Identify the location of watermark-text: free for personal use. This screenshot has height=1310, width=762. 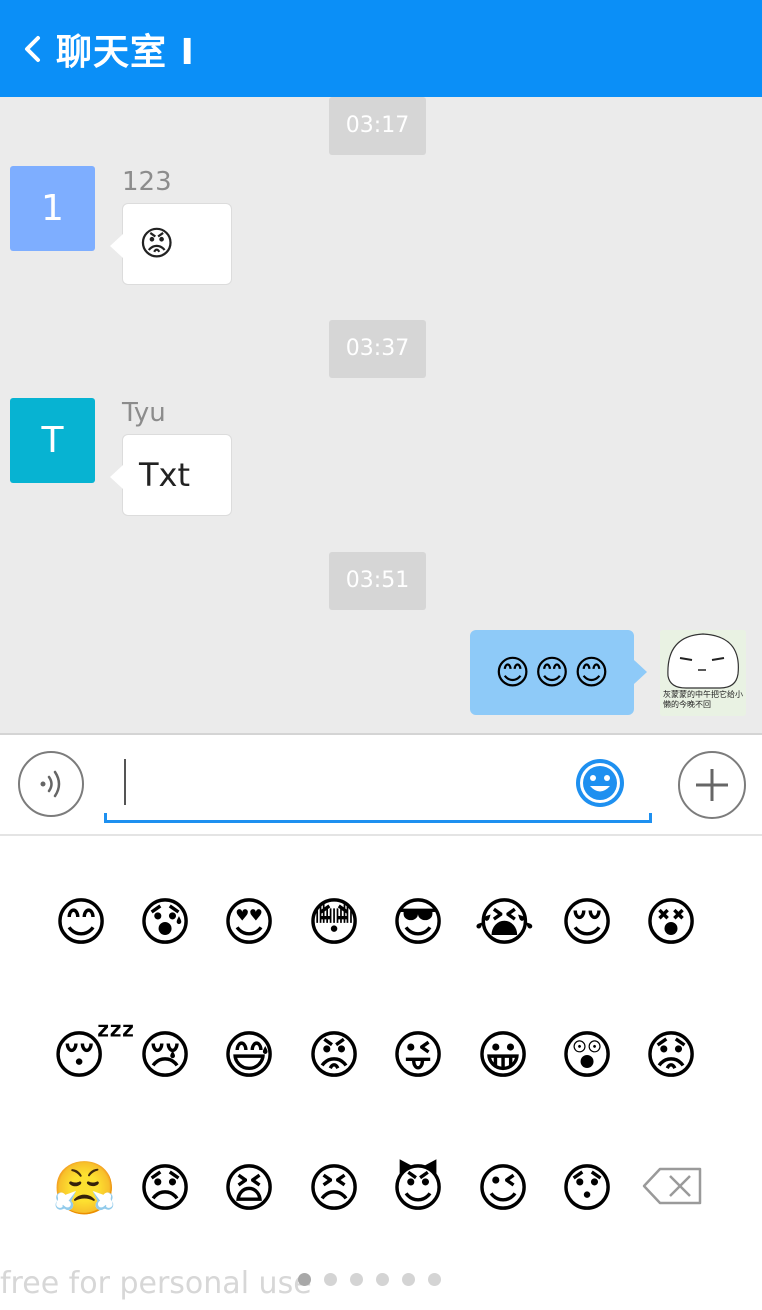
(156, 1283).